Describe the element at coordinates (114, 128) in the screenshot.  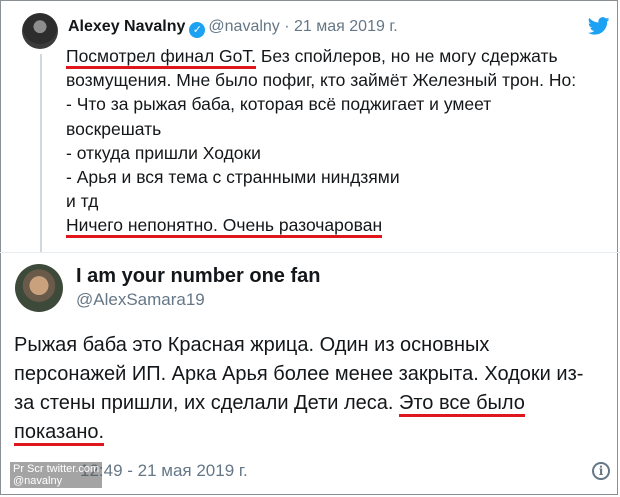
I see `text-line: воскрешать` at that location.